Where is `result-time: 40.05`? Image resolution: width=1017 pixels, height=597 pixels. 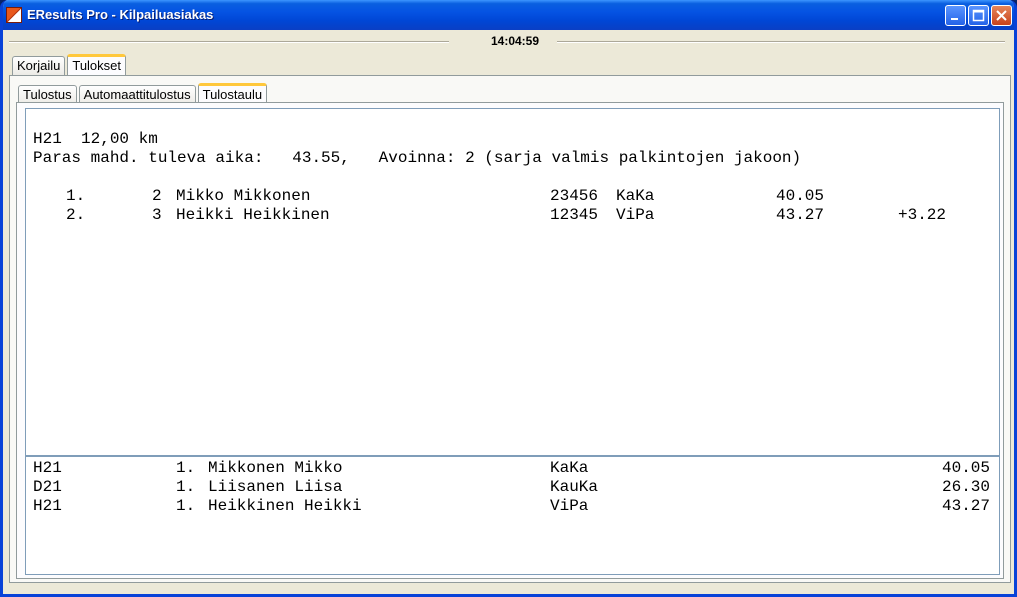 result-time: 40.05 is located at coordinates (799, 196).